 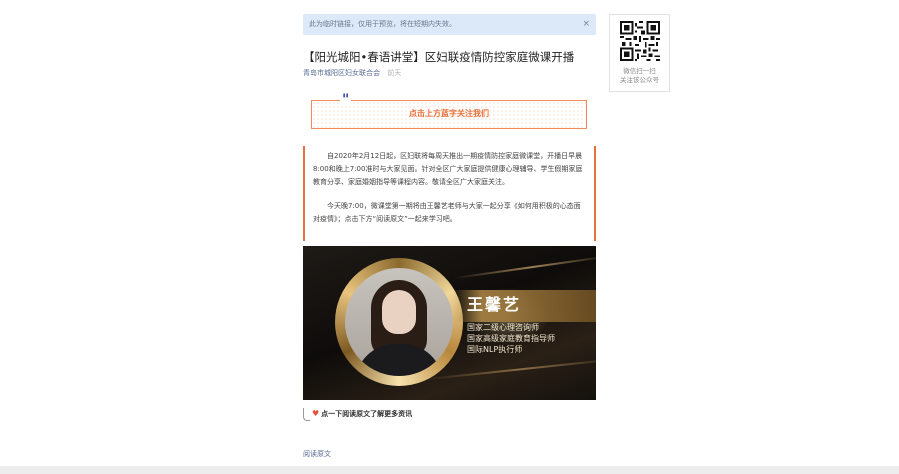 What do you see at coordinates (639, 80) in the screenshot?
I see `qr-caption-line: 关注该公众号` at bounding box center [639, 80].